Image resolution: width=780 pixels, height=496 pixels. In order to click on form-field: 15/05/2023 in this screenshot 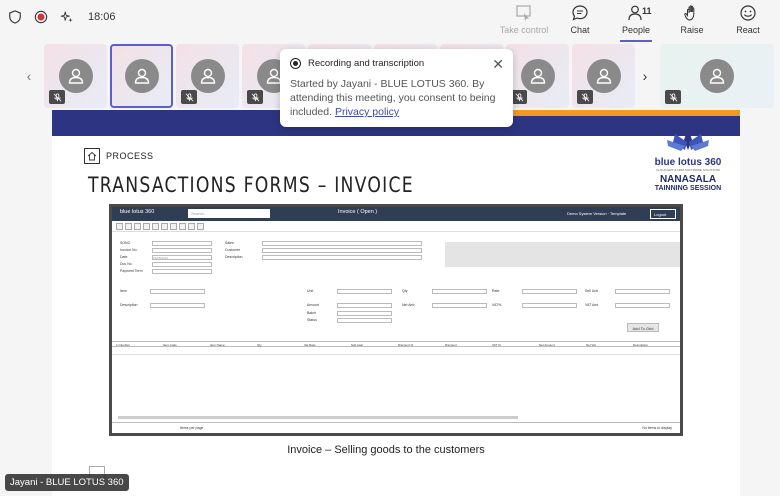, I will do `click(182, 257)`.